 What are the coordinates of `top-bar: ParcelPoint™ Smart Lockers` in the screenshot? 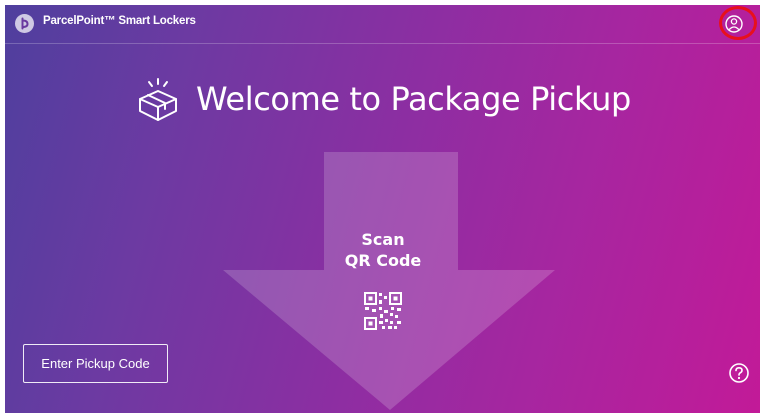 It's located at (382, 24).